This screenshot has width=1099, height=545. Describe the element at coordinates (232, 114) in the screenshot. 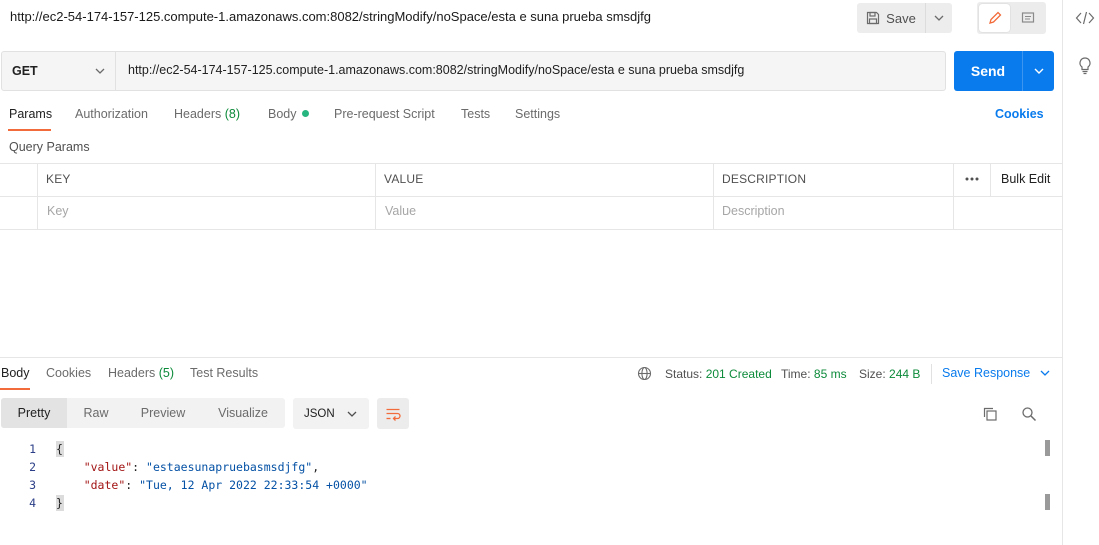

I see `tab-headers-count: (8)` at that location.